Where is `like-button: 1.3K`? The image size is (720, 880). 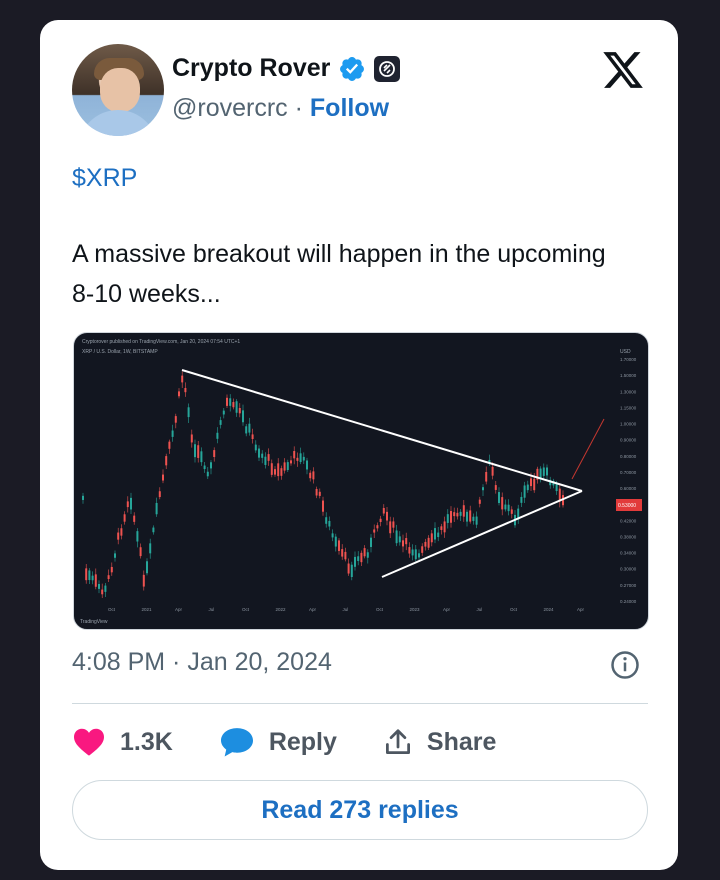
like-button: 1.3K is located at coordinates (122, 742).